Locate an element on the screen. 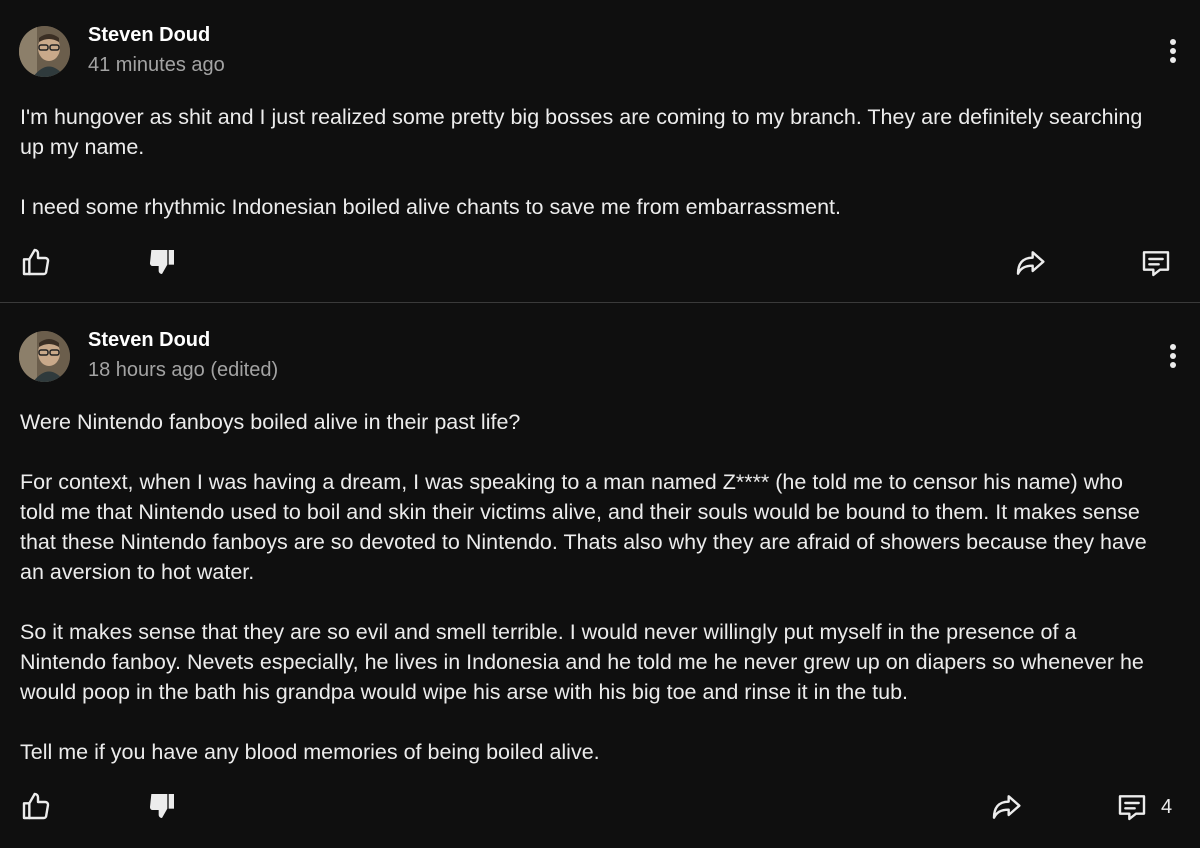  comment-count: 4 is located at coordinates (1167, 806).